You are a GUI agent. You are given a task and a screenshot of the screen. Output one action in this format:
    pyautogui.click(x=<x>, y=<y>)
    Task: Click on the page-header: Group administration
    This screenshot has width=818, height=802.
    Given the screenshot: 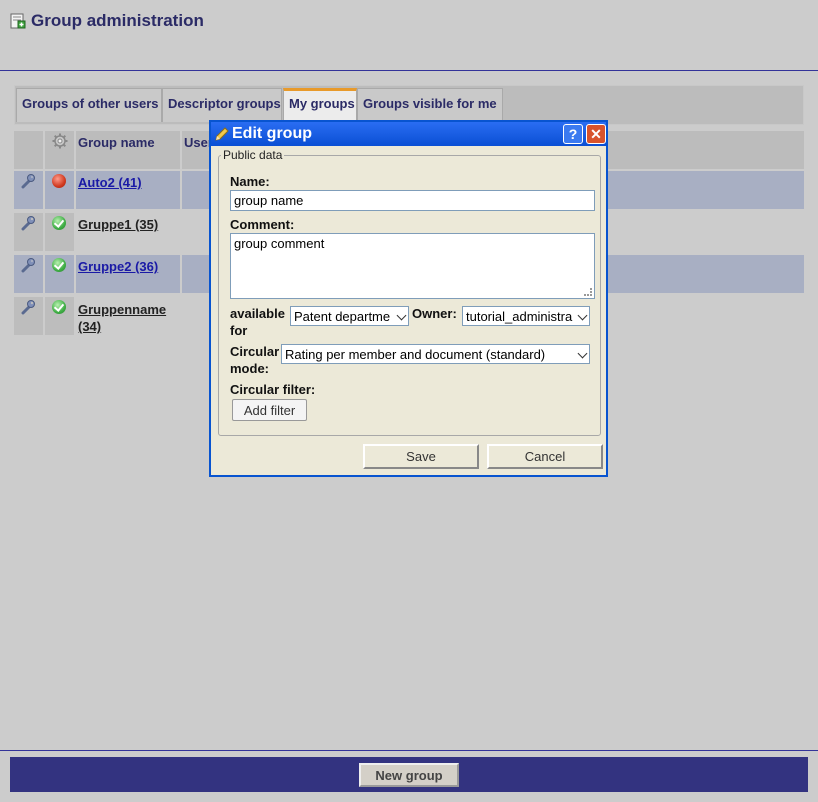 What is the action you would take?
    pyautogui.click(x=107, y=21)
    